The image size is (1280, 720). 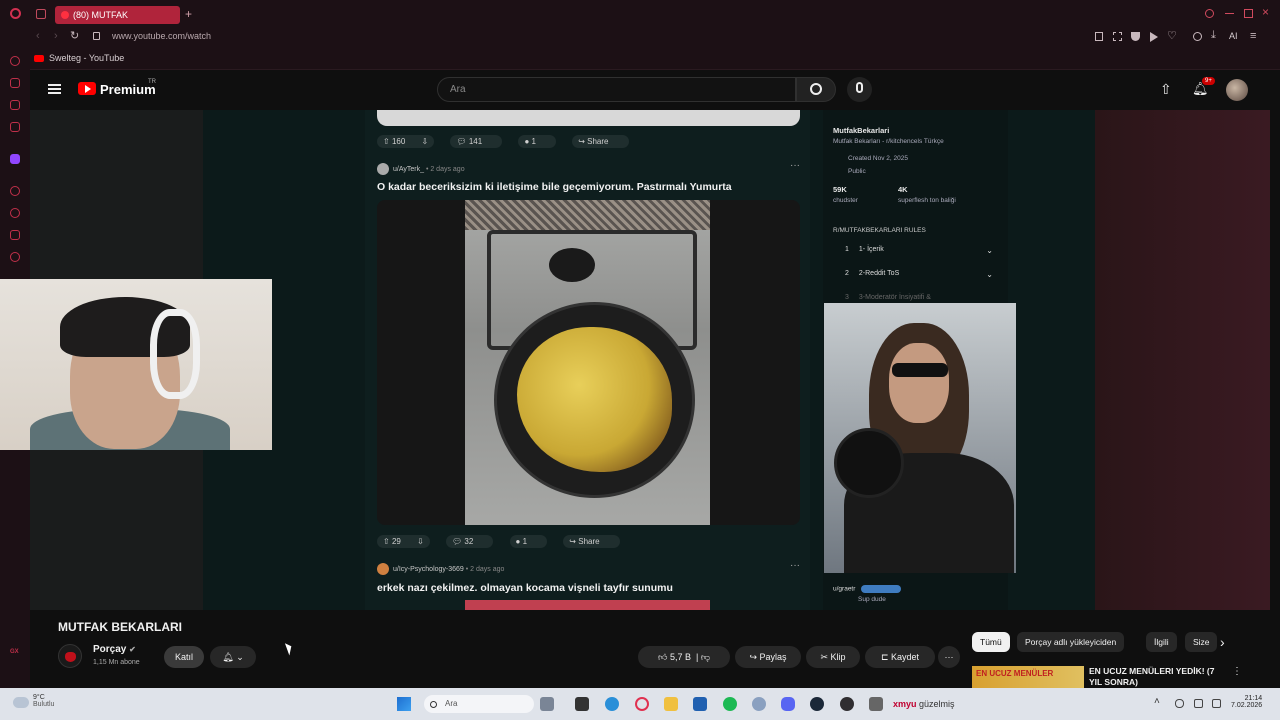 I want to click on play-icon, so click(x=1154, y=37).